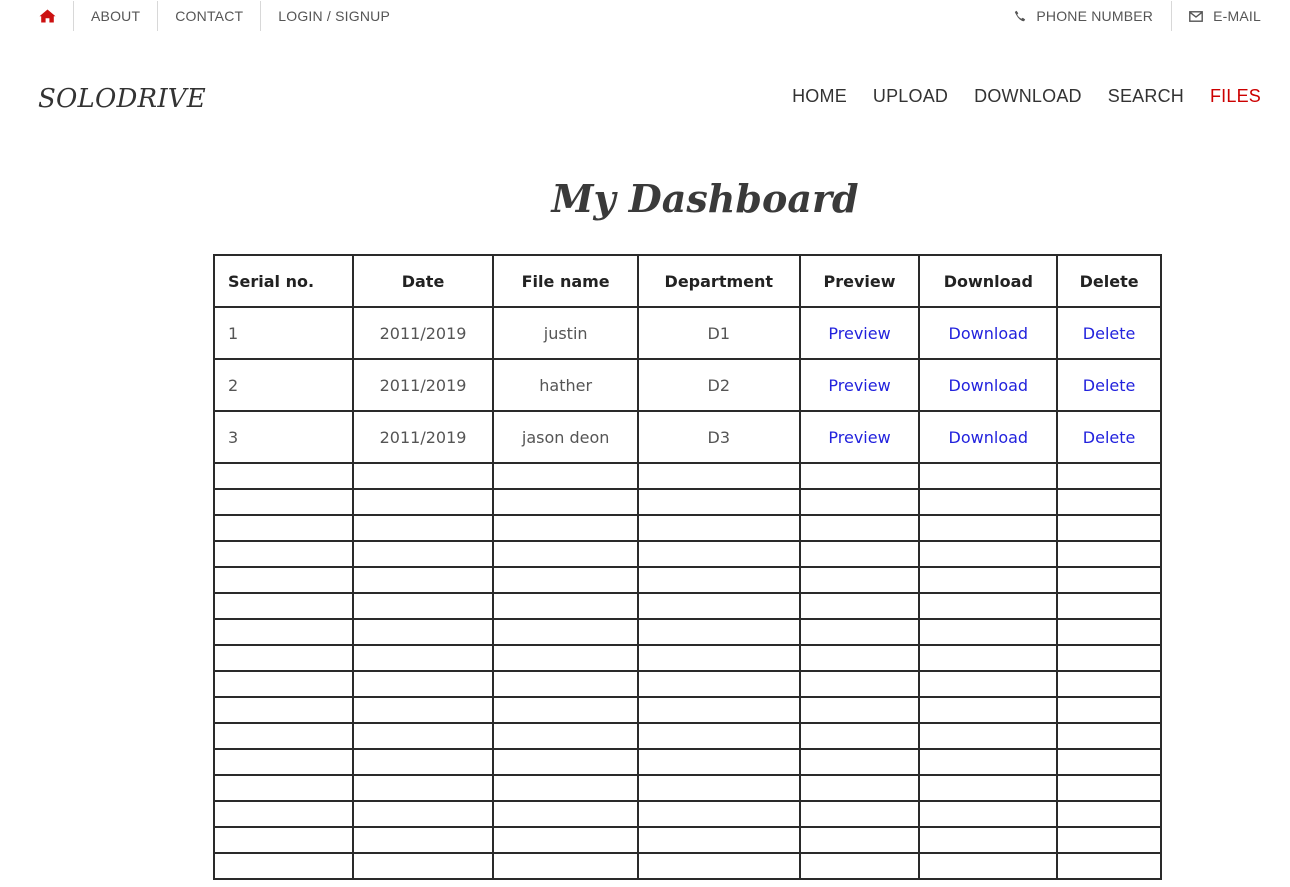 This screenshot has width=1290, height=887. Describe the element at coordinates (209, 16) in the screenshot. I see `top-link-contact: CONTACT` at that location.